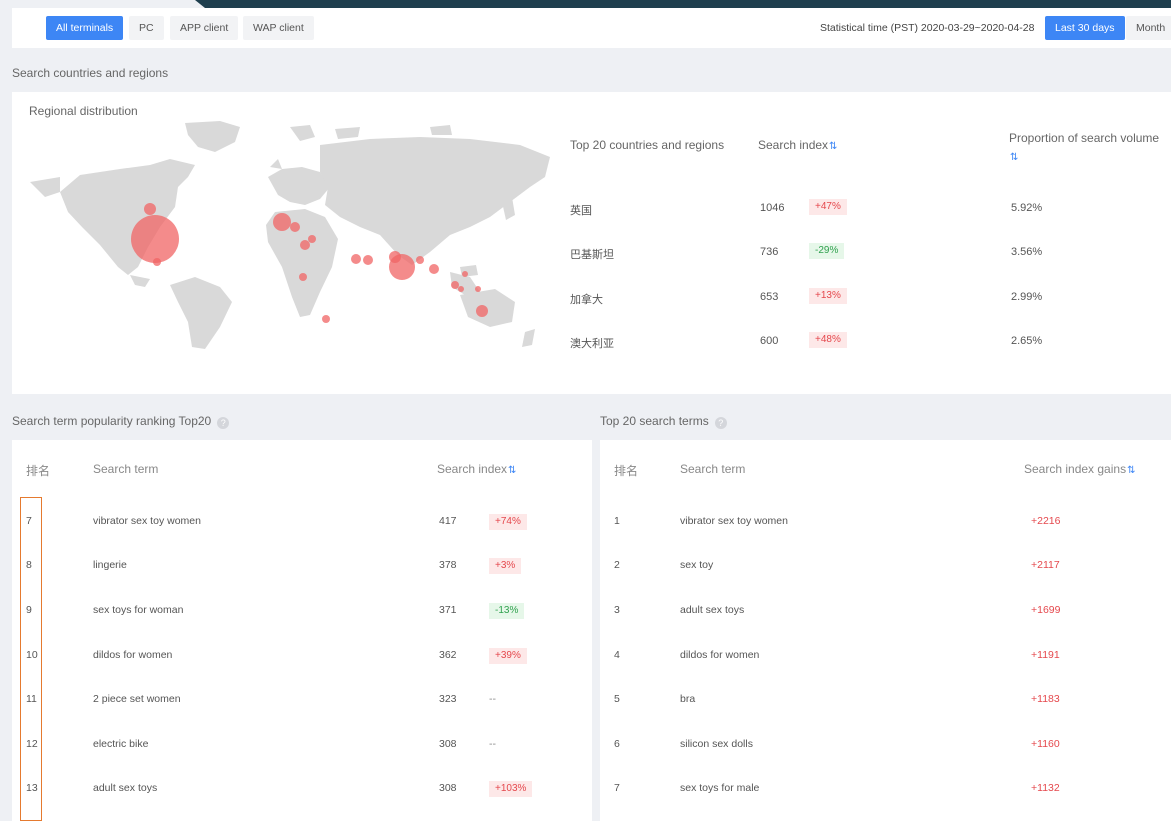 This screenshot has height=821, width=1171. What do you see at coordinates (719, 788) in the screenshot?
I see `term-cell: sex toys for male` at bounding box center [719, 788].